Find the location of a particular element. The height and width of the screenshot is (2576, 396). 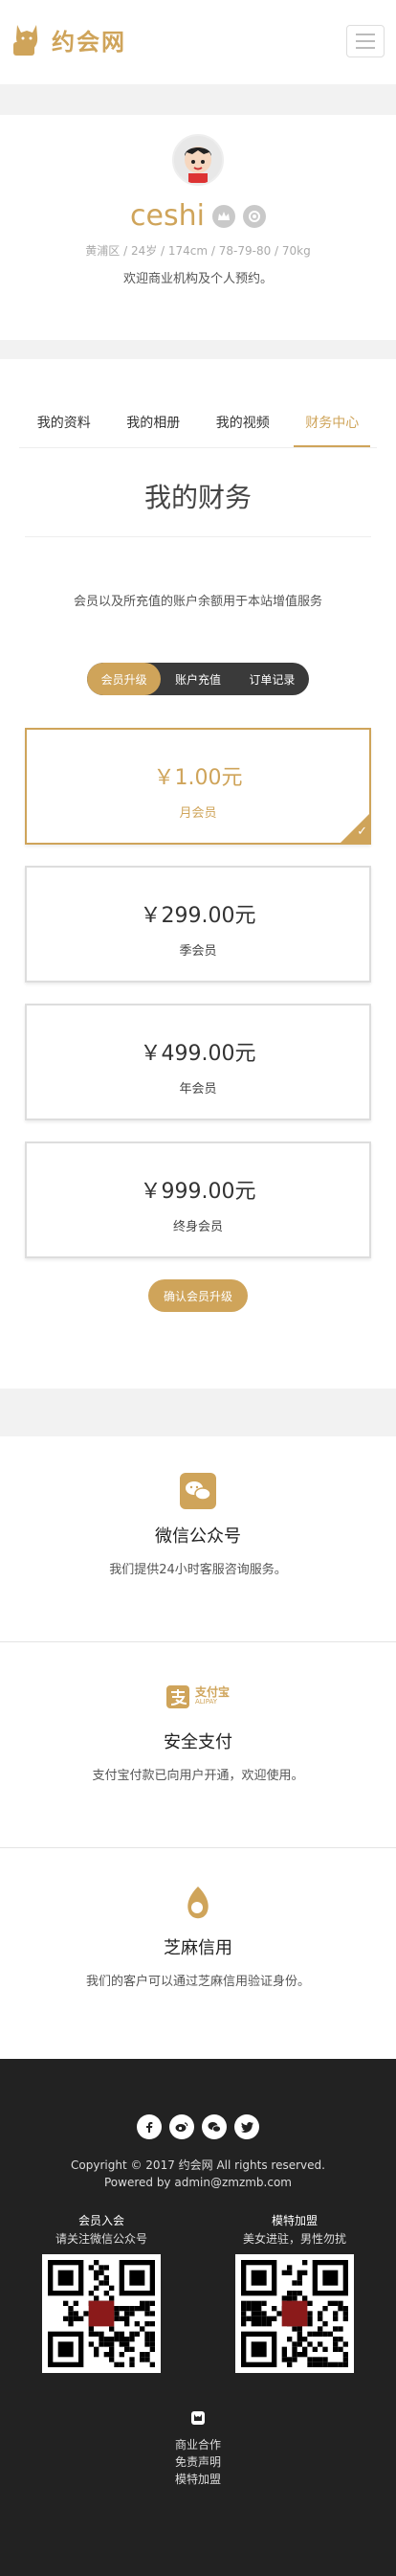

hamburger-menu-button is located at coordinates (365, 41).